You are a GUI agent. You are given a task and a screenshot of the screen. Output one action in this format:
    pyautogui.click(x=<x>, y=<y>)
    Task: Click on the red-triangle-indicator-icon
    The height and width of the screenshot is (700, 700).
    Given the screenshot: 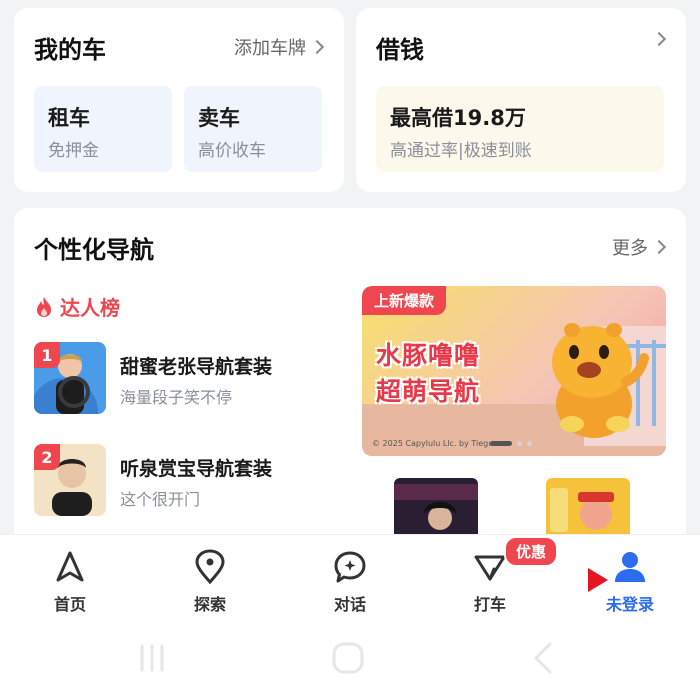 What is the action you would take?
    pyautogui.click(x=598, y=580)
    